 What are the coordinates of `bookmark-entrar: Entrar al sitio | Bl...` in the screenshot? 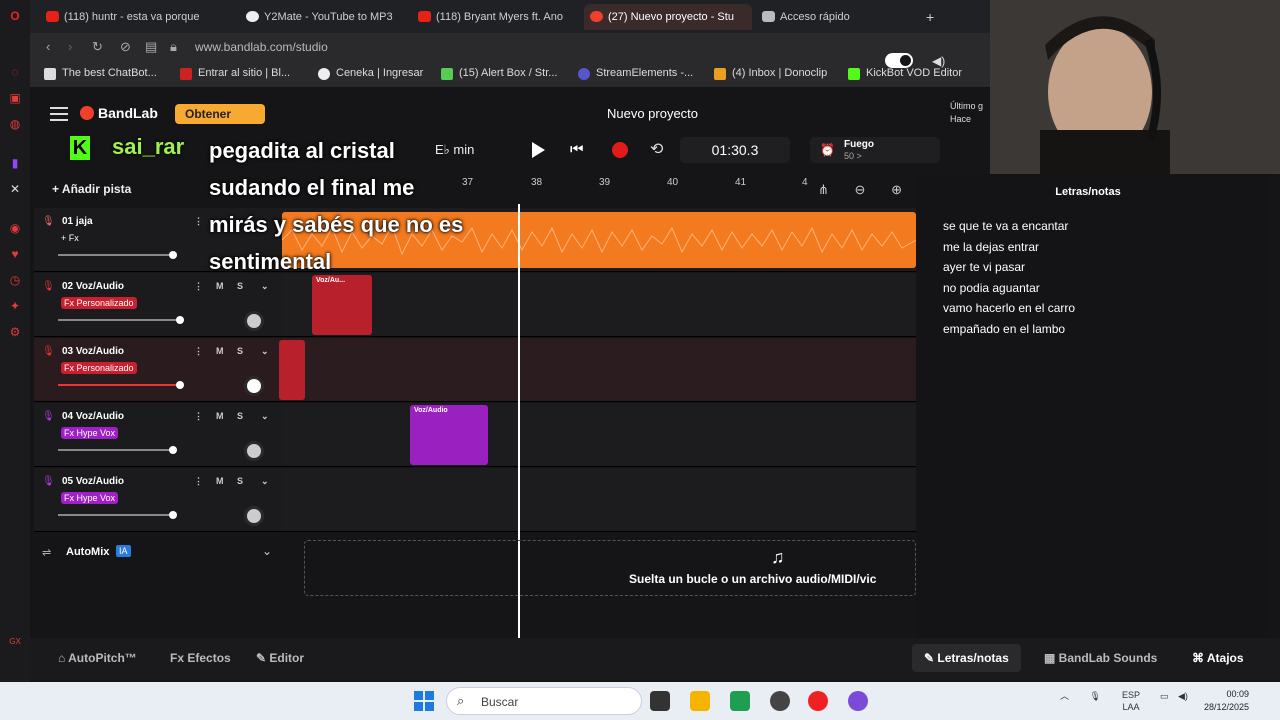 It's located at (235, 73).